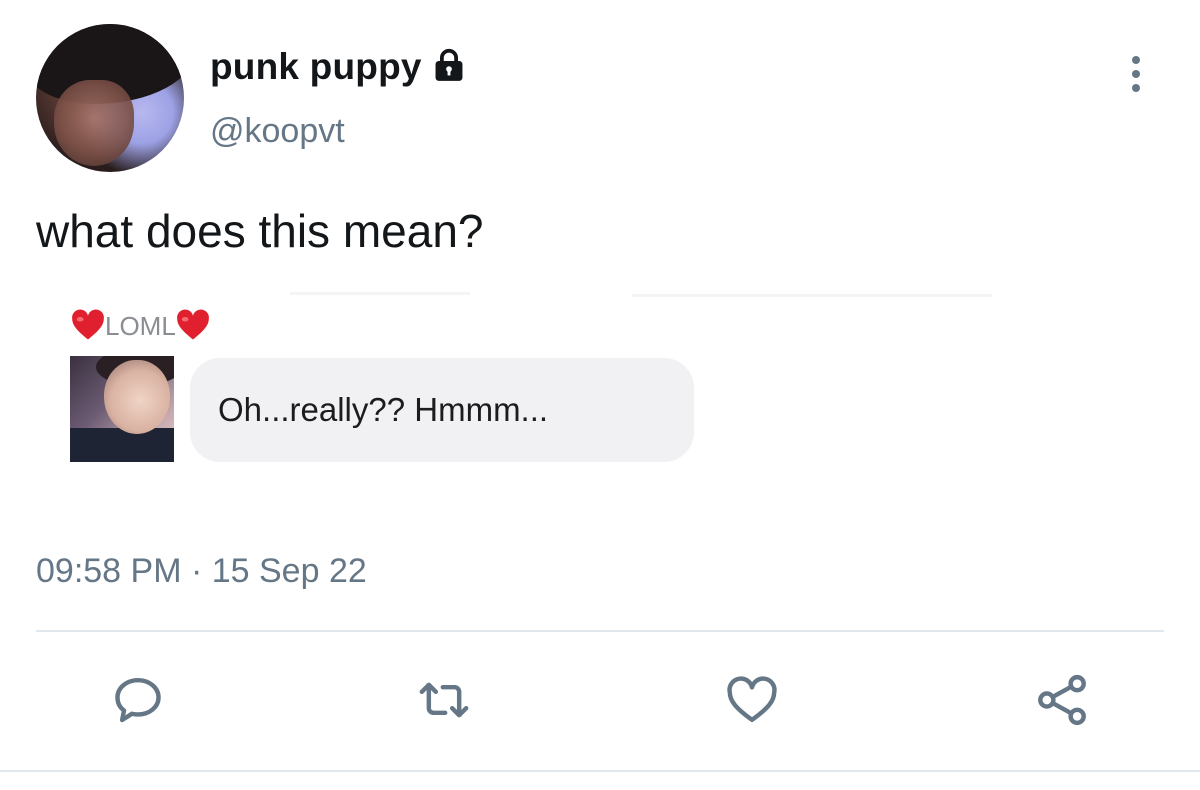 The image size is (1200, 790). I want to click on tweet-text: what does this mean?, so click(260, 231).